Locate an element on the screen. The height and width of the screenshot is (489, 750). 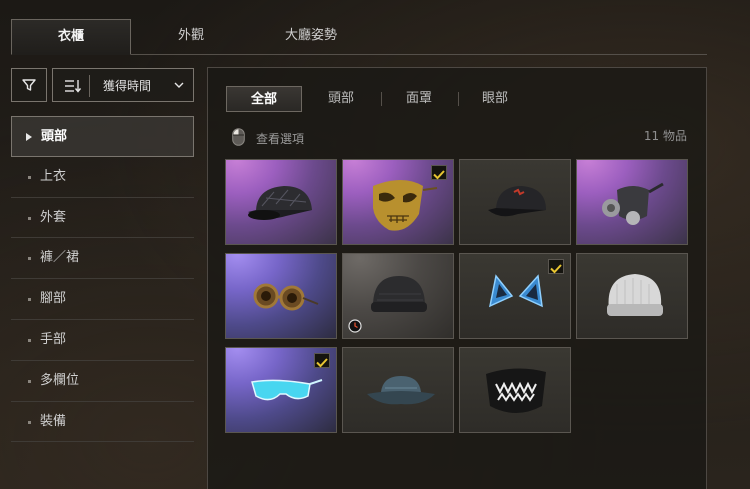
category-label: 多欄位 is located at coordinates (60, 380).